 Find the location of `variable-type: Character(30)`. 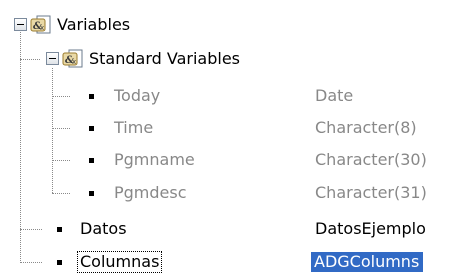

variable-type: Character(30) is located at coordinates (371, 159).